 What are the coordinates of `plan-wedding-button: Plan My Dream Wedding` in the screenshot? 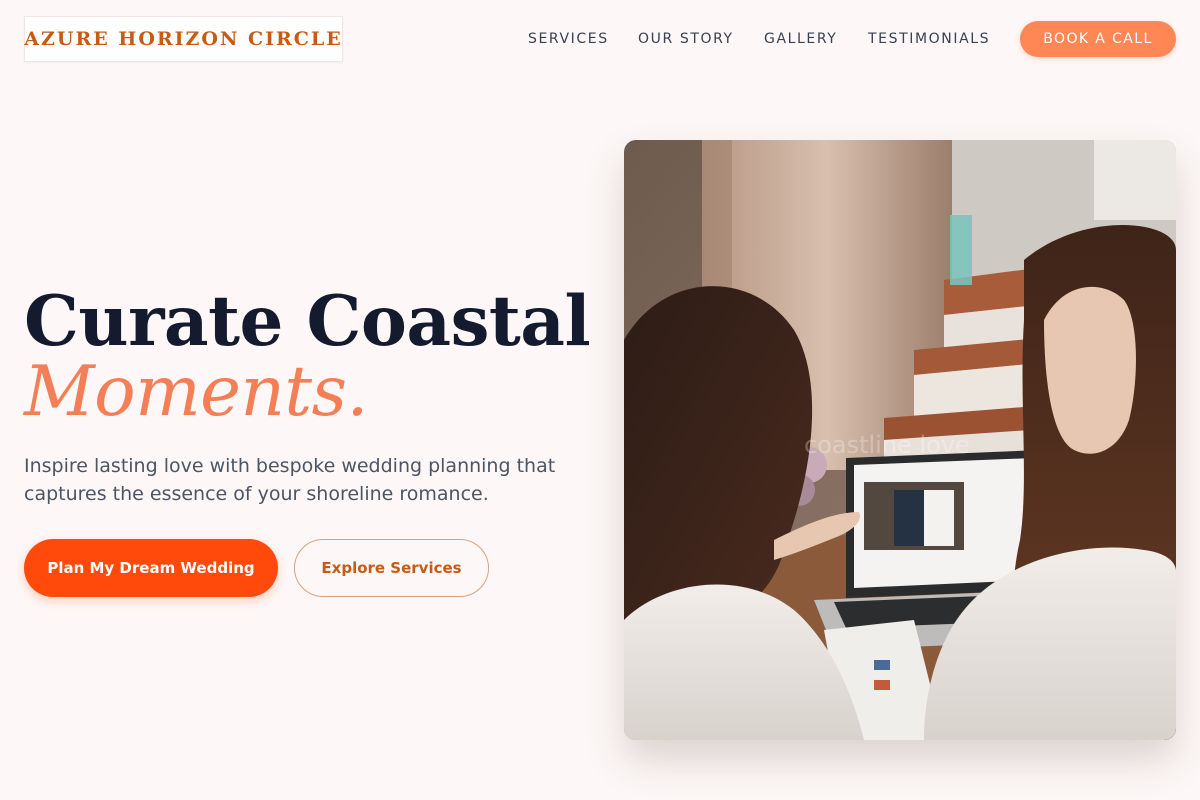 It's located at (151, 568).